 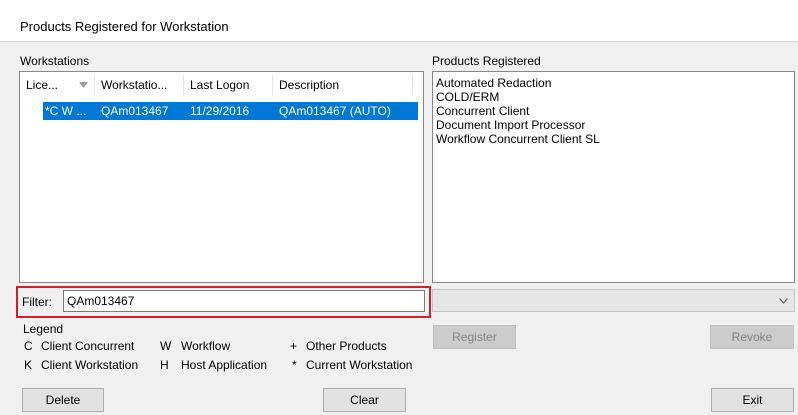 I want to click on legend-key: K, so click(x=28, y=365).